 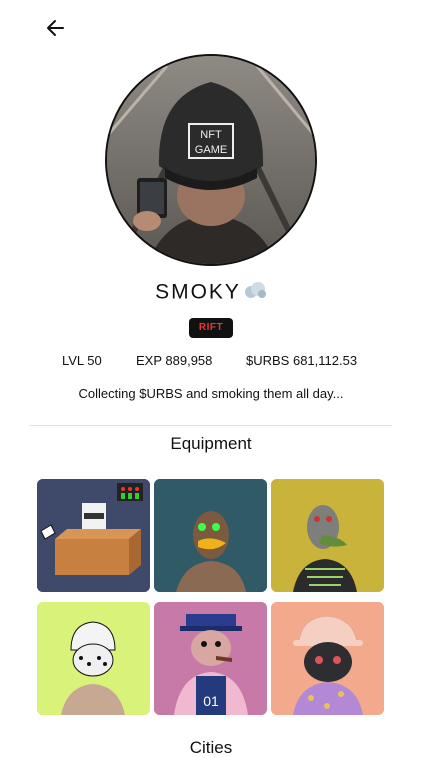 What do you see at coordinates (198, 292) in the screenshot?
I see `username: SMOKY` at bounding box center [198, 292].